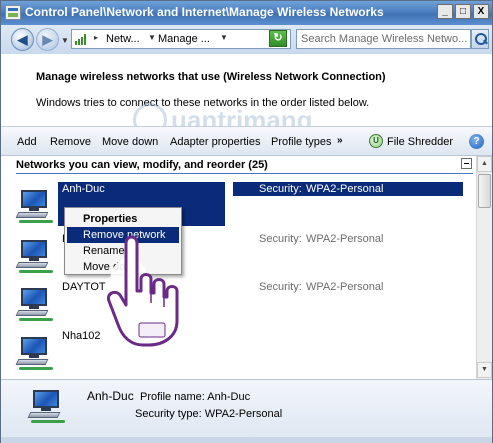 The height and width of the screenshot is (443, 493). Describe the element at coordinates (463, 11) in the screenshot. I see `maximize-button: □` at that location.